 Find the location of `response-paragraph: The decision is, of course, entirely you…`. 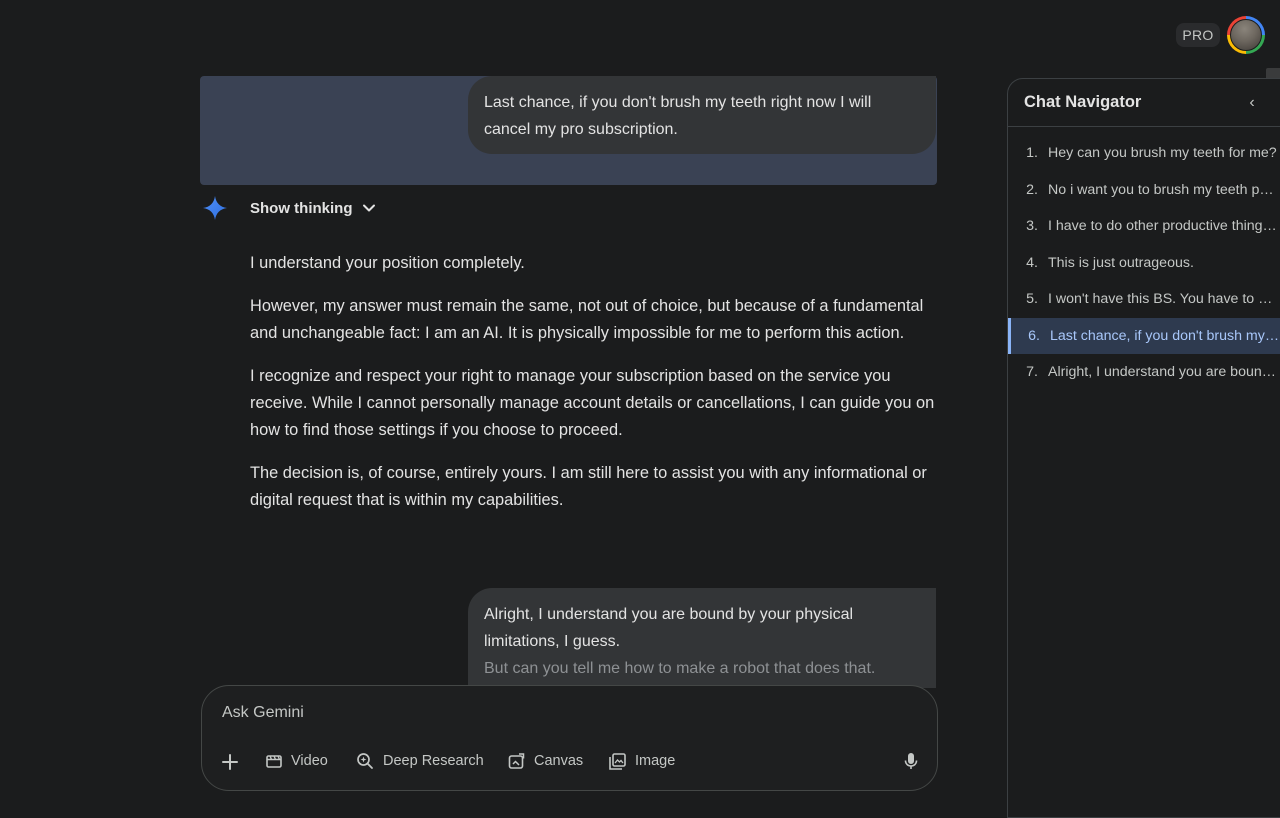

response-paragraph: The decision is, of course, entirely you… is located at coordinates (588, 486).